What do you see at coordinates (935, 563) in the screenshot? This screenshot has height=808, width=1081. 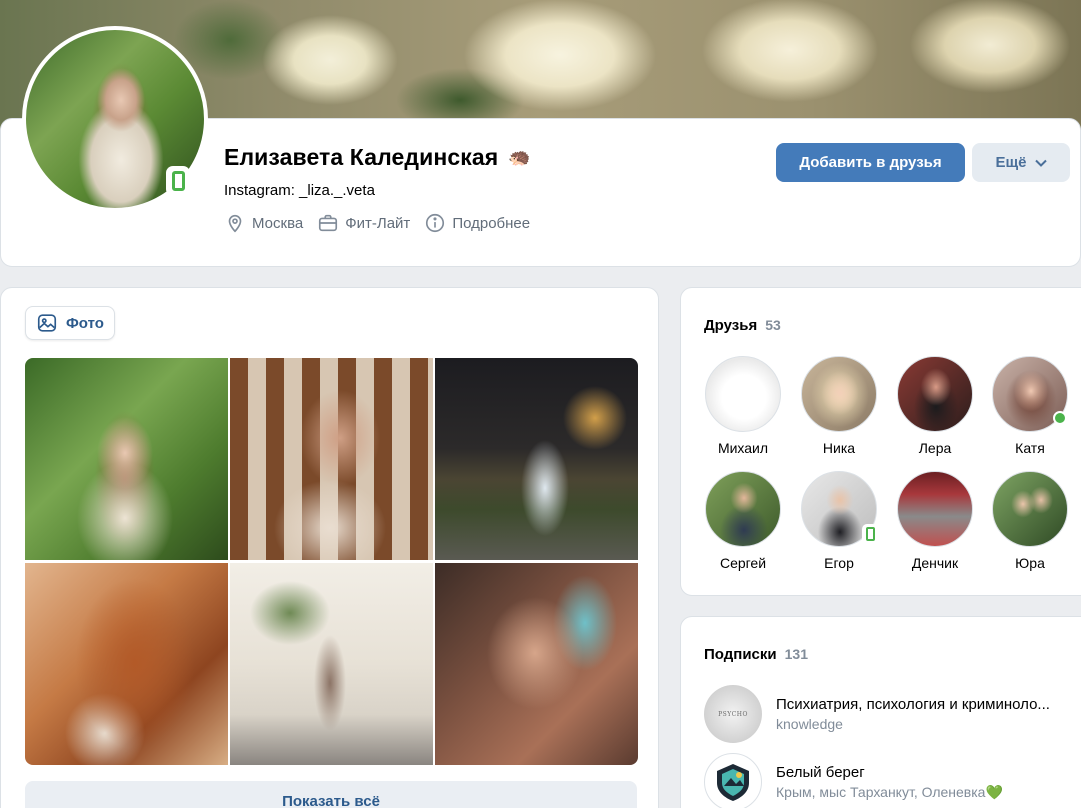 I see `friend-name: Денчик` at bounding box center [935, 563].